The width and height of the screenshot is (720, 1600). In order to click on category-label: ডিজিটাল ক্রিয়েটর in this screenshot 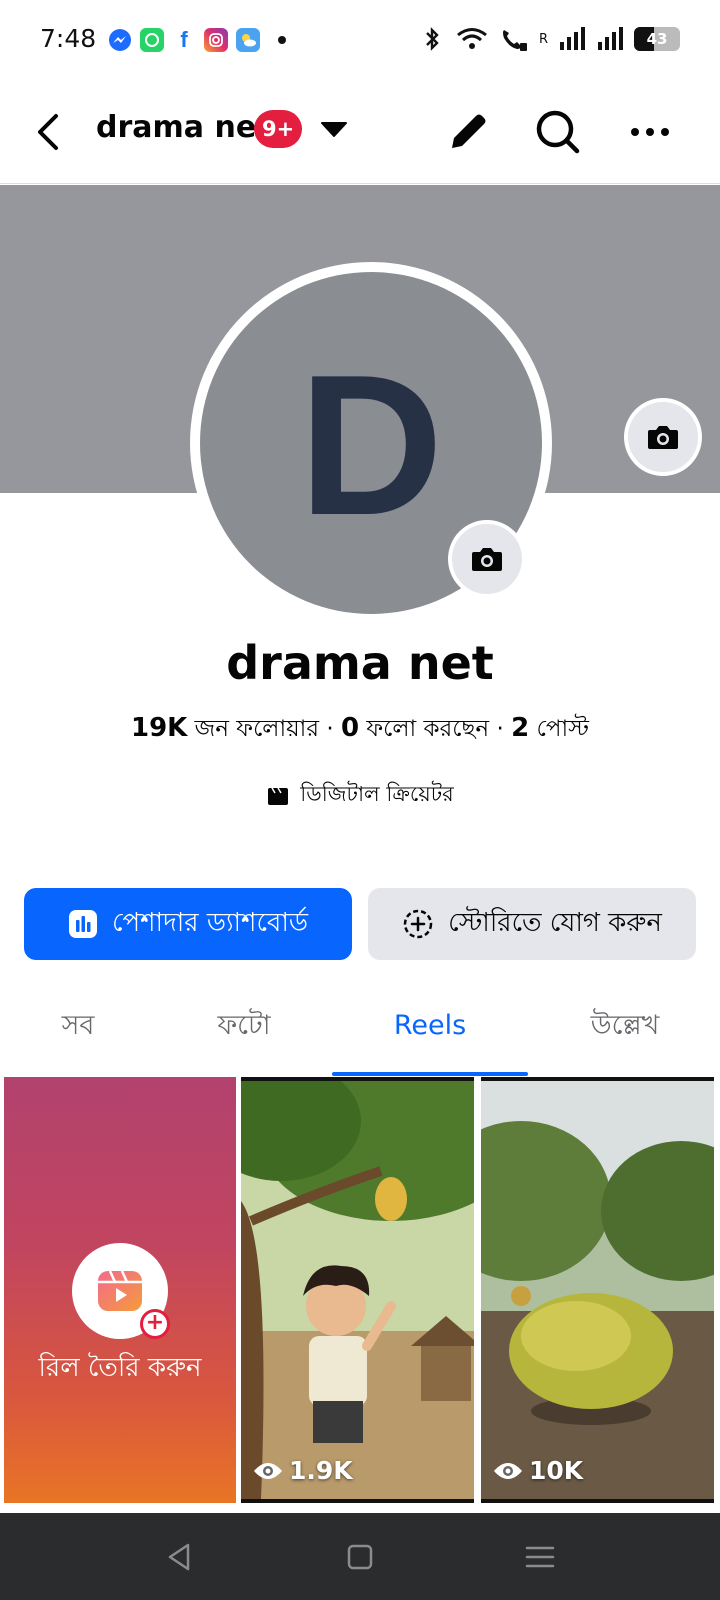, I will do `click(377, 794)`.